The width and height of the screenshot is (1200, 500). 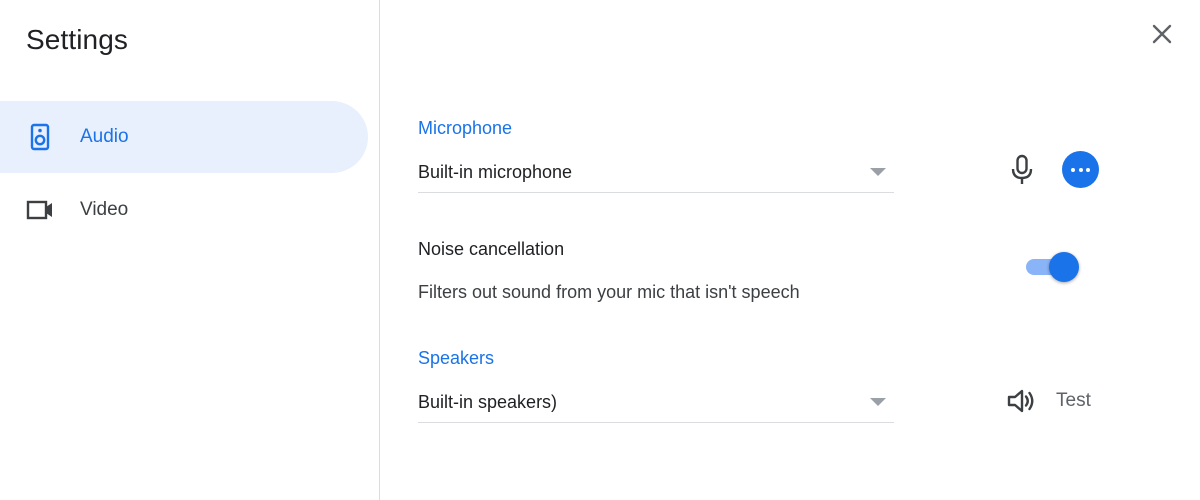 What do you see at coordinates (1080, 169) in the screenshot?
I see `more-options-button` at bounding box center [1080, 169].